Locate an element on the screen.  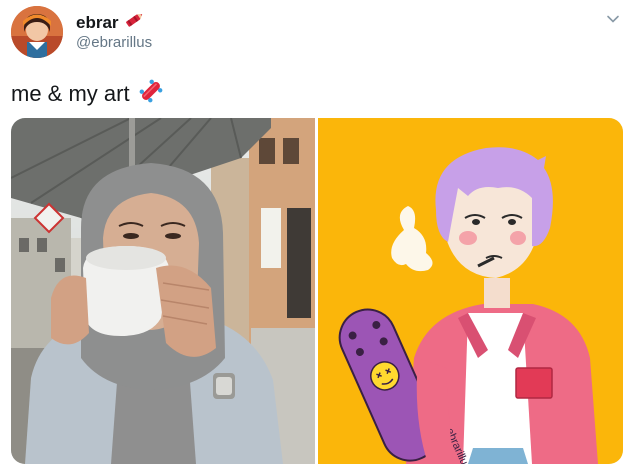
skateboard-icon is located at coordinates (151, 94).